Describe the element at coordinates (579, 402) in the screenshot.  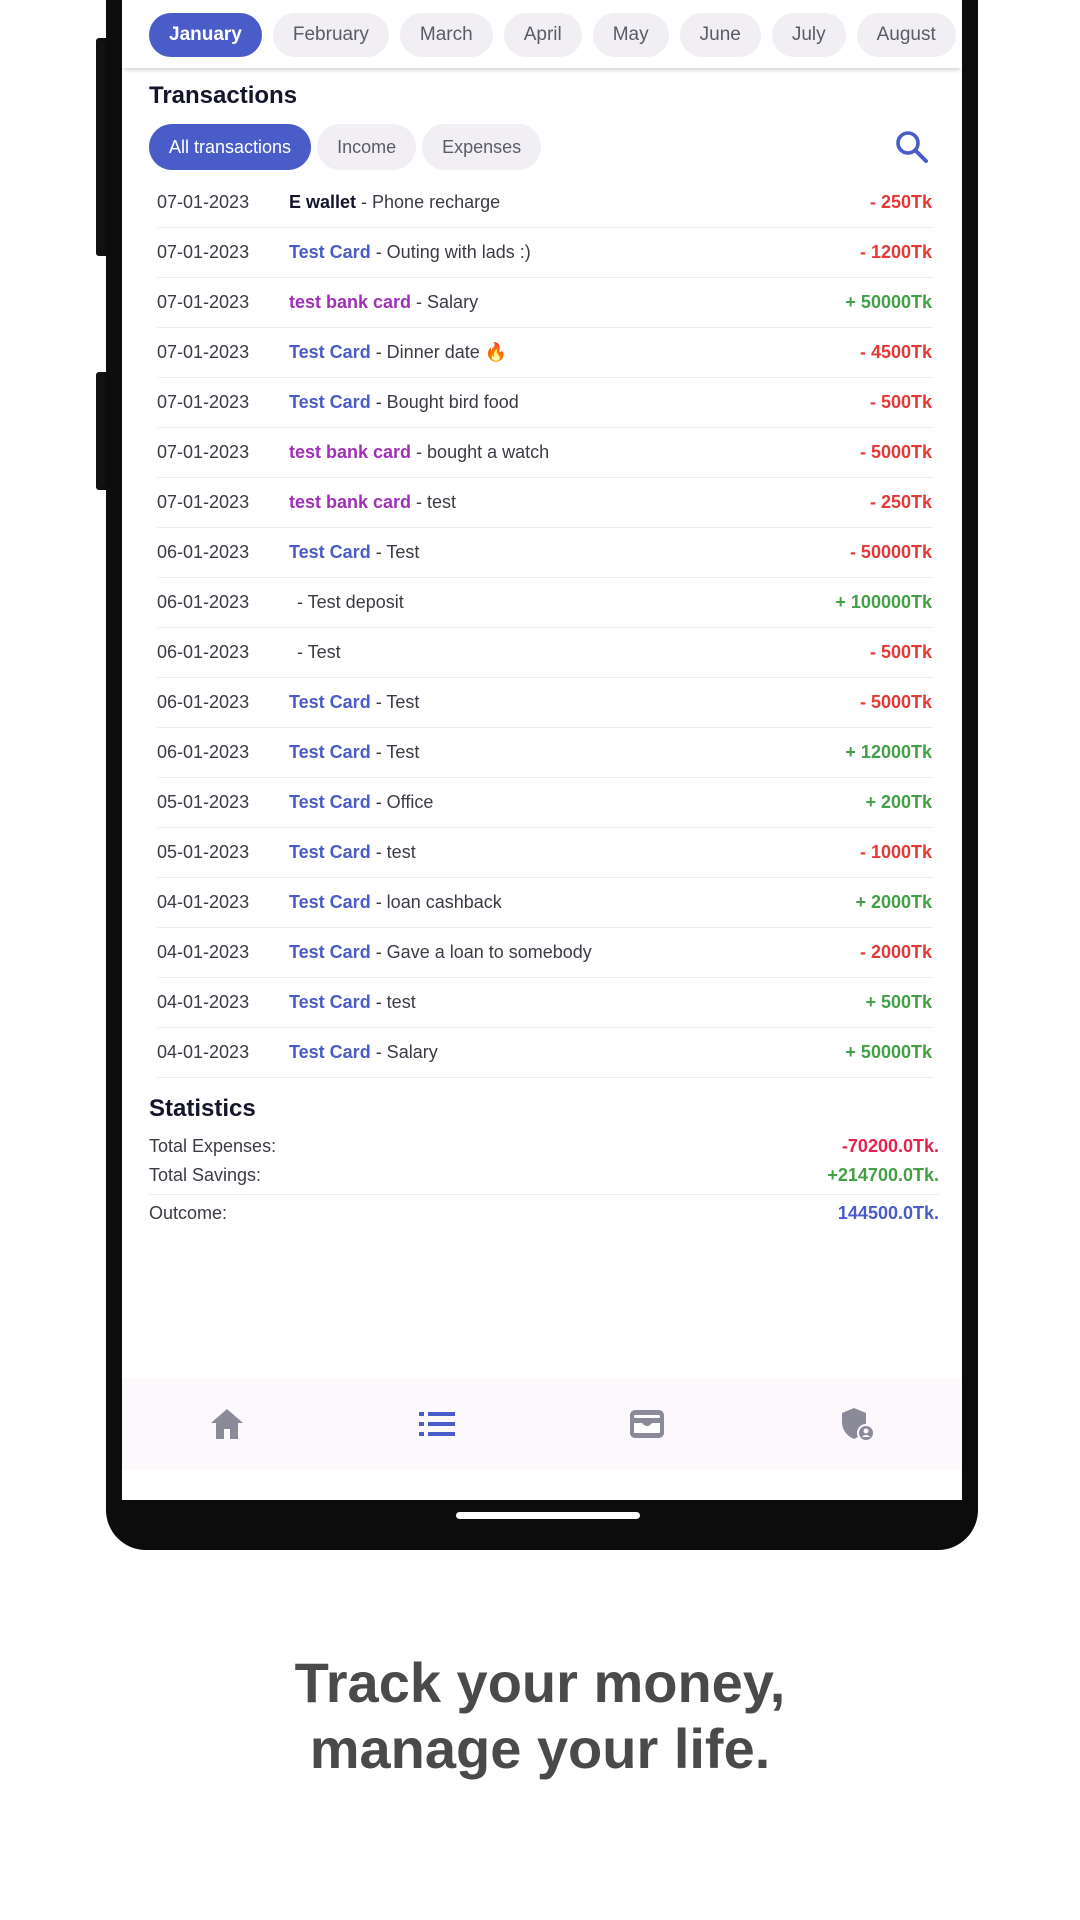
I see `transaction-description: Test Card - Bought bird food` at that location.